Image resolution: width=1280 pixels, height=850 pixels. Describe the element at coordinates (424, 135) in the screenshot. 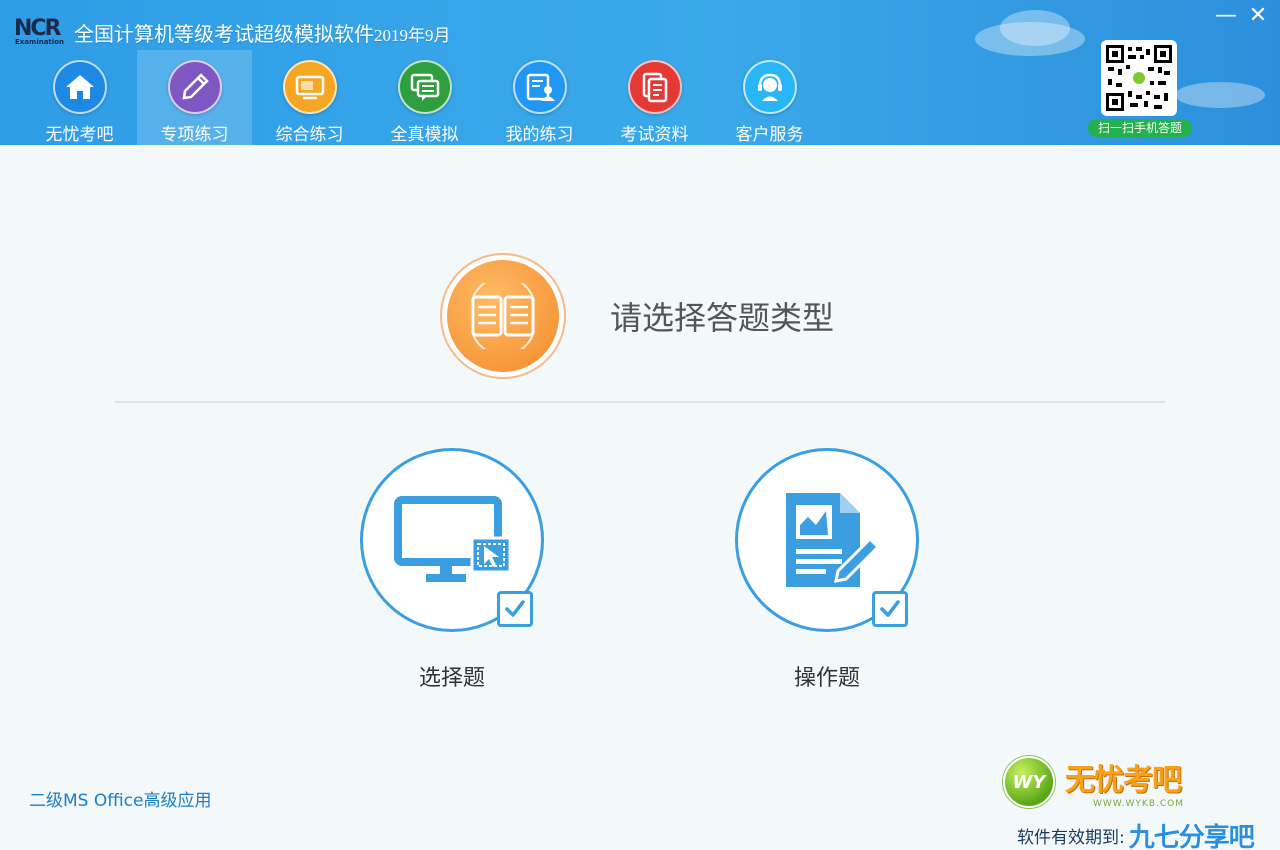

I see `nav-label: 全真模拟` at that location.